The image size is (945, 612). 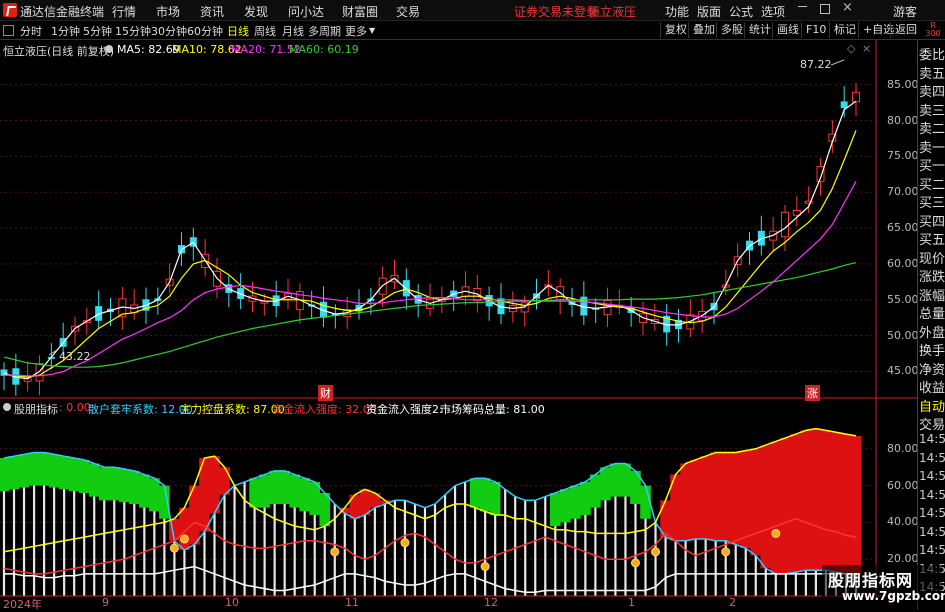 What do you see at coordinates (932, 220) in the screenshot?
I see `quote-field-label: 买四` at bounding box center [932, 220].